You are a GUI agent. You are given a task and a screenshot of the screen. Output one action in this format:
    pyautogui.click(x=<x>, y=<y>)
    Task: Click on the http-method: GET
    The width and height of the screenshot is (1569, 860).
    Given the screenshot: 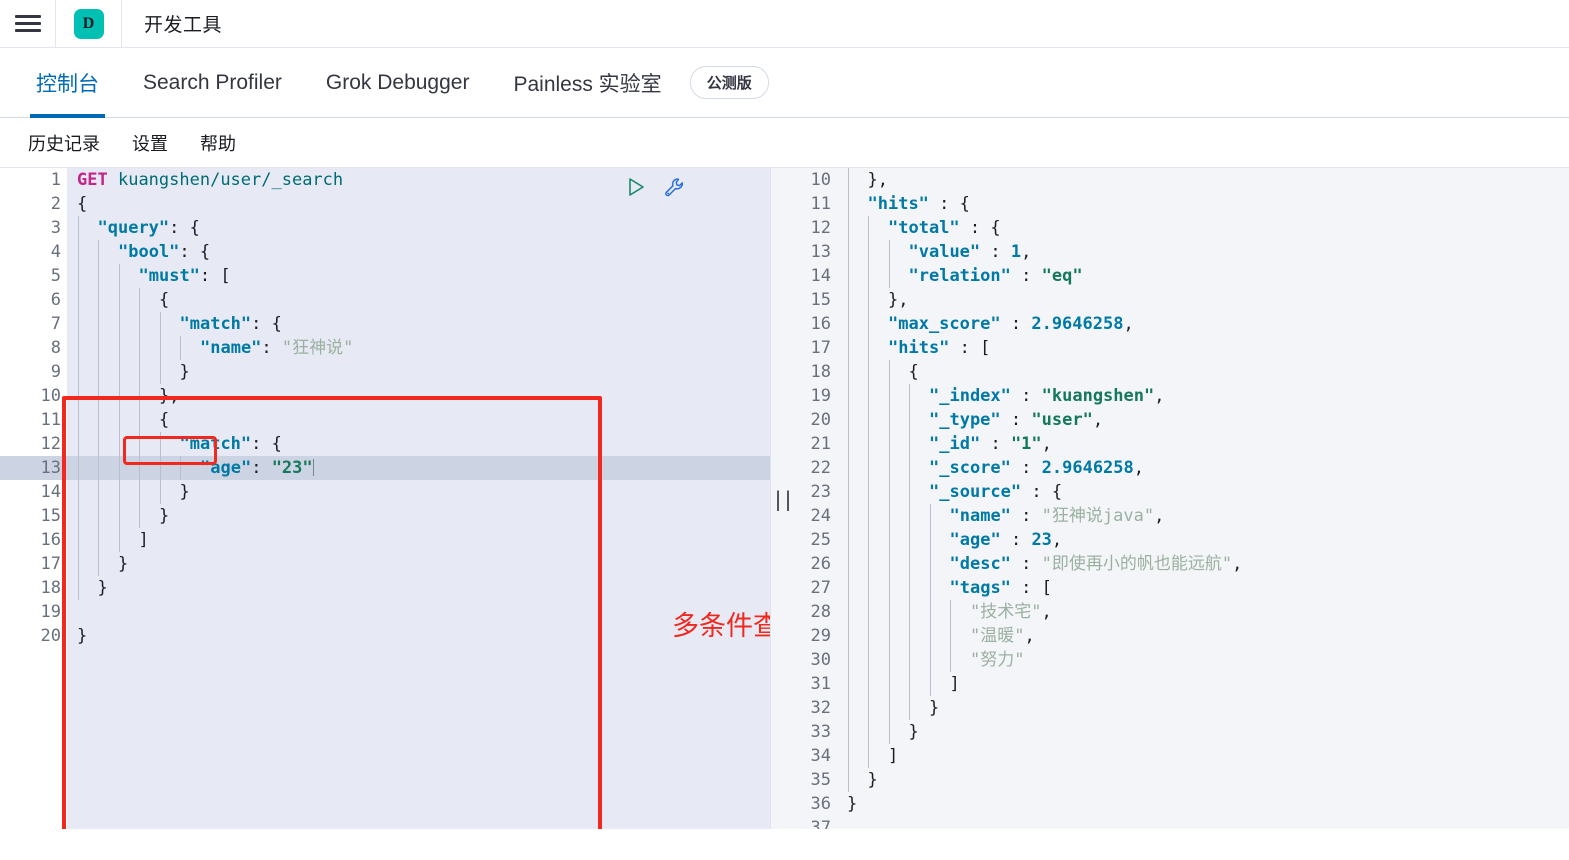 What is the action you would take?
    pyautogui.click(x=92, y=180)
    